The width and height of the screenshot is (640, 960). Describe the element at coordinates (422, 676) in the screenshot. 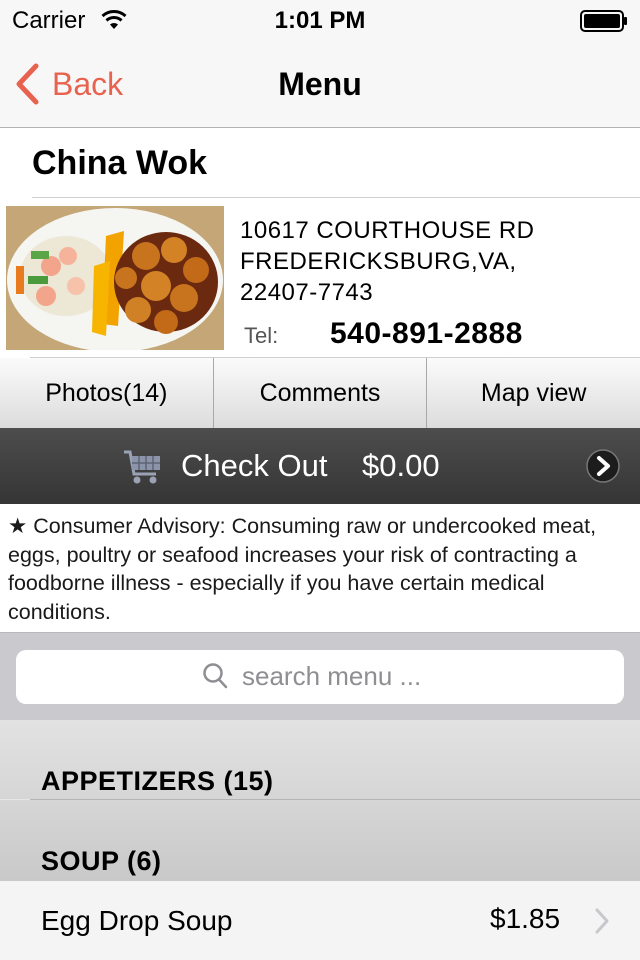

I see `search-input` at that location.